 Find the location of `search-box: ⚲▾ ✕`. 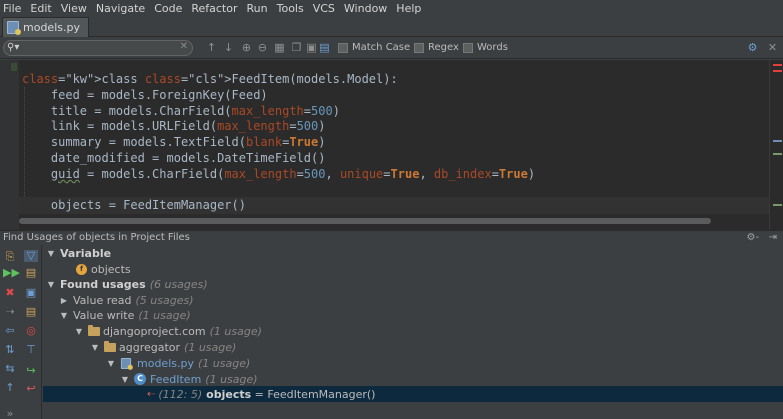

search-box: ⚲▾ ✕ is located at coordinates (98, 48).